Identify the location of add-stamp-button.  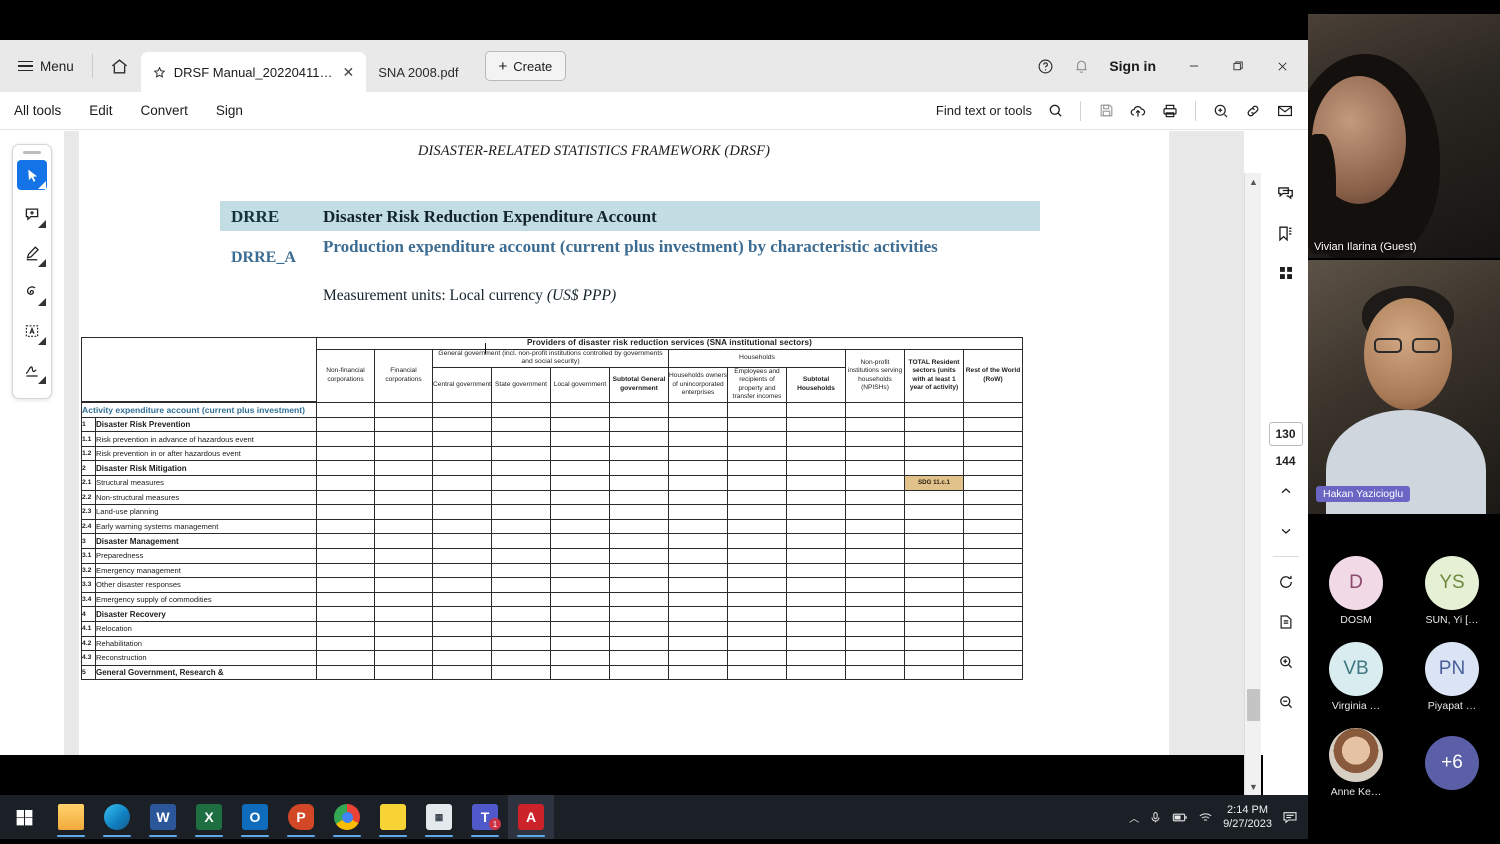
(1221, 111).